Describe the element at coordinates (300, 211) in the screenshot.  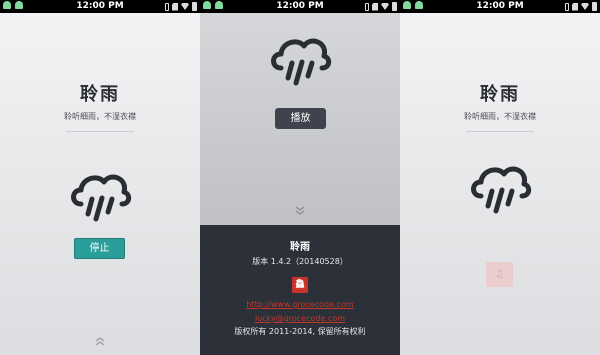
I see `chevron-down-icon` at that location.